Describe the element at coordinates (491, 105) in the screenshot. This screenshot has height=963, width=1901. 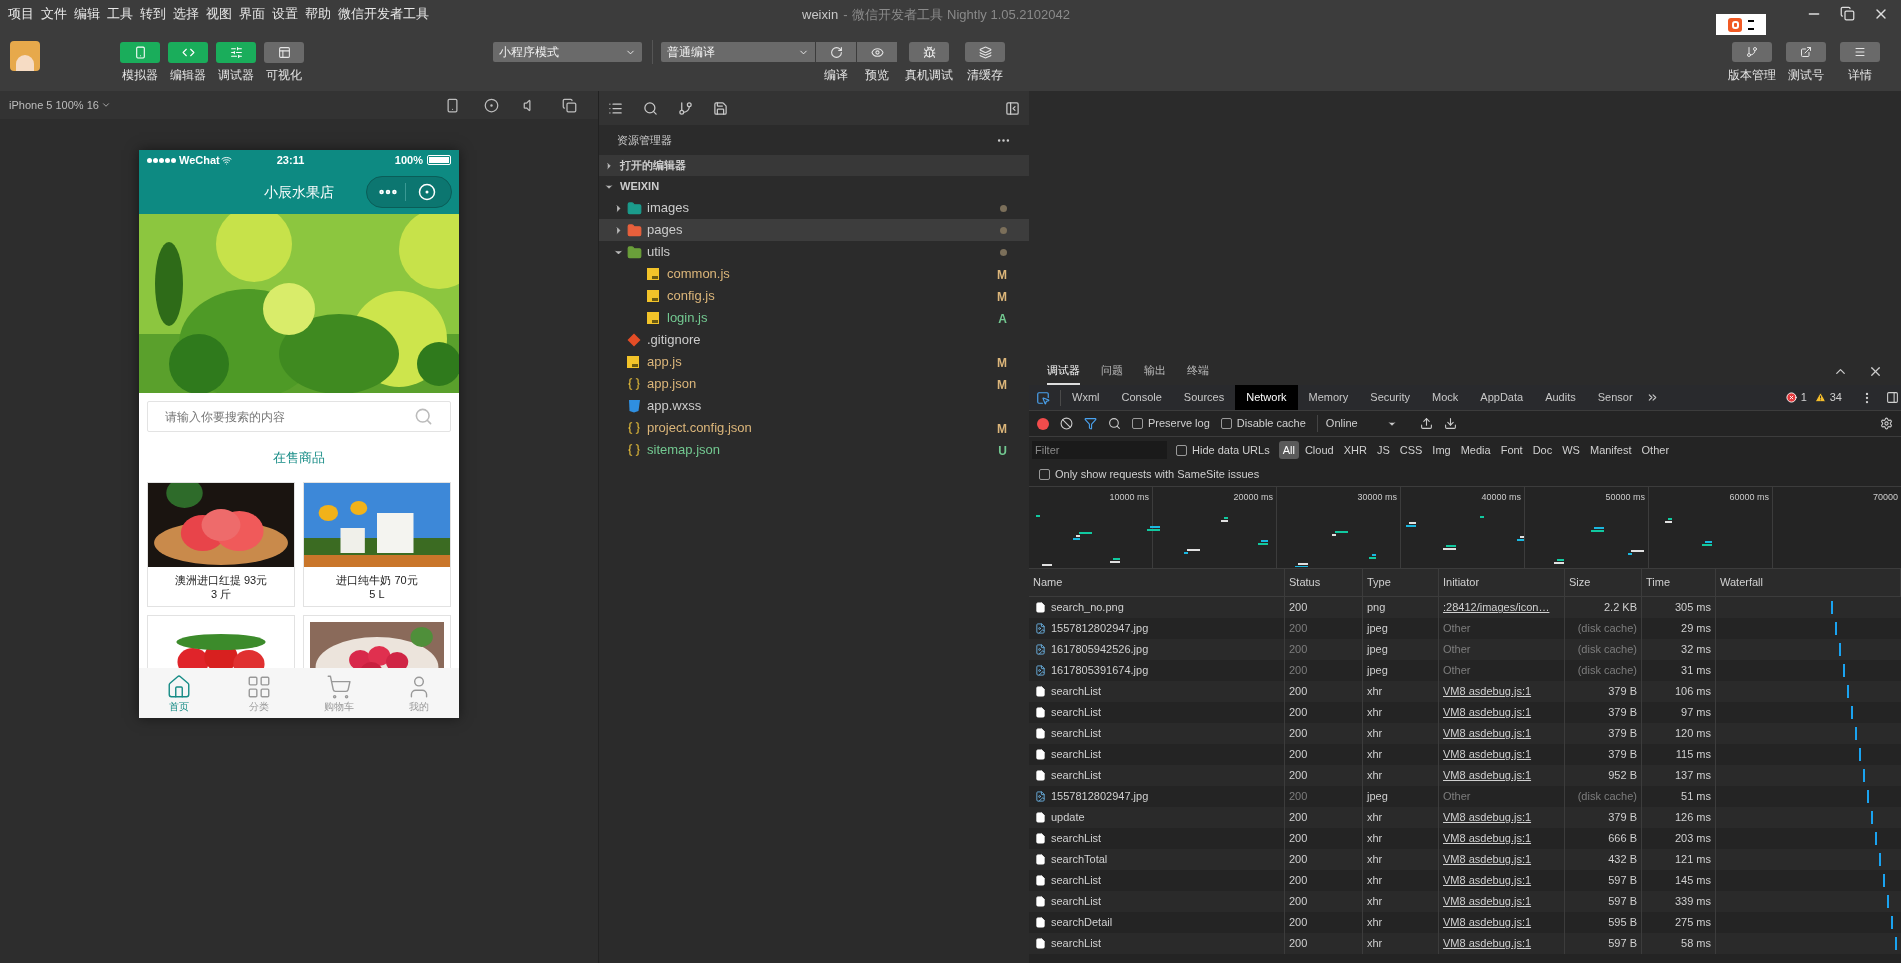
I see `record-icon` at that location.